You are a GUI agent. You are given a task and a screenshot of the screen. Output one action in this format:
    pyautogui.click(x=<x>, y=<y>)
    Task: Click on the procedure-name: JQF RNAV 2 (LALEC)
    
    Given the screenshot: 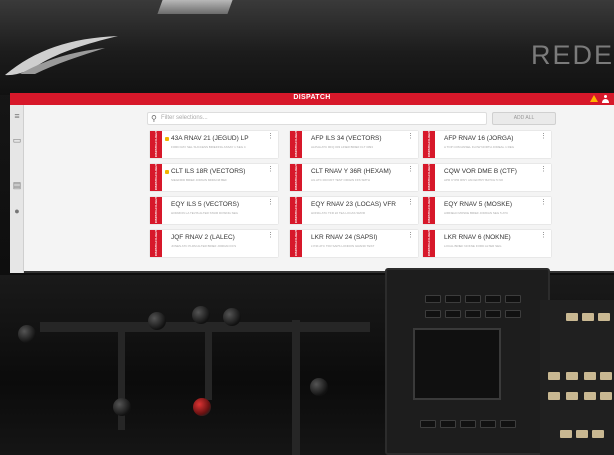 What is the action you would take?
    pyautogui.click(x=203, y=237)
    